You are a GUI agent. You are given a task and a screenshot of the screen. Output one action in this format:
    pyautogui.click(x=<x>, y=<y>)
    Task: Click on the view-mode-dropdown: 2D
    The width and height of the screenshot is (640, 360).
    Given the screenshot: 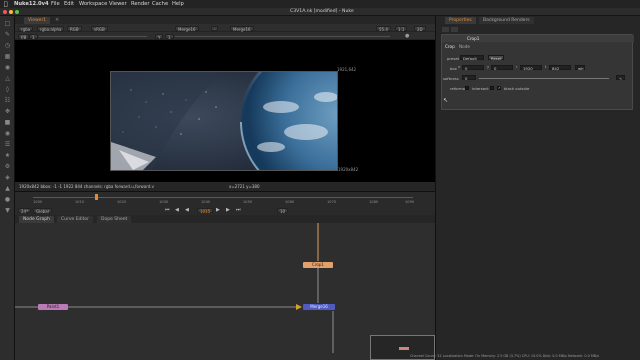 What is the action you would take?
    pyautogui.click(x=420, y=28)
    